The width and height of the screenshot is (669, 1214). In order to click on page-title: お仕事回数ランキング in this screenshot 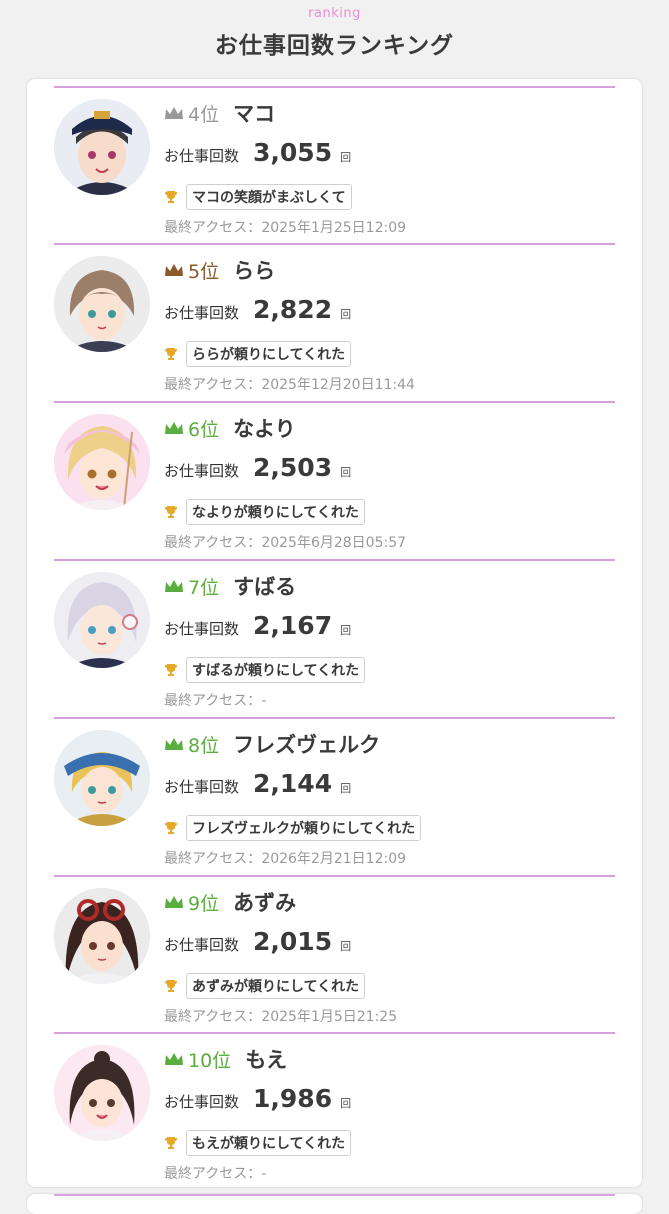, I will do `click(334, 46)`.